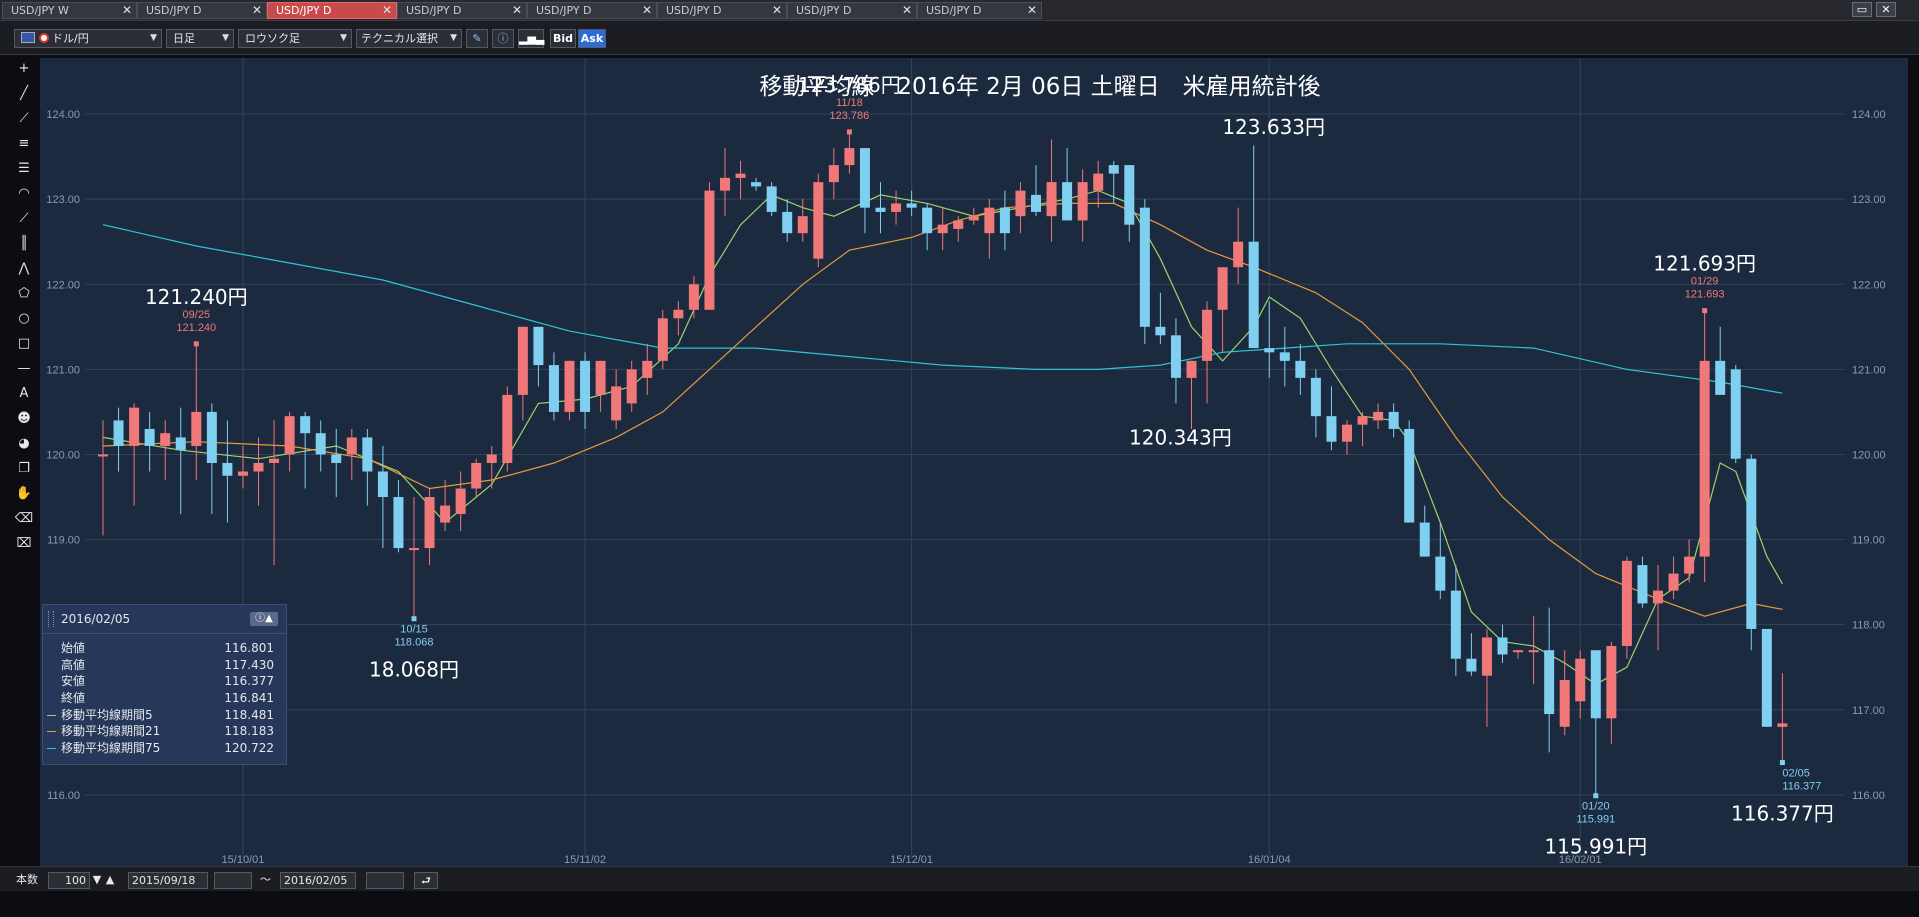 The height and width of the screenshot is (917, 1919). I want to click on hline-icon: —, so click(24, 368).